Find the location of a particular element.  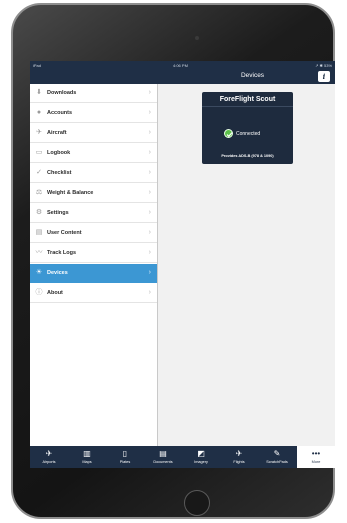

tab-label: Documents is located at coordinates (163, 462).